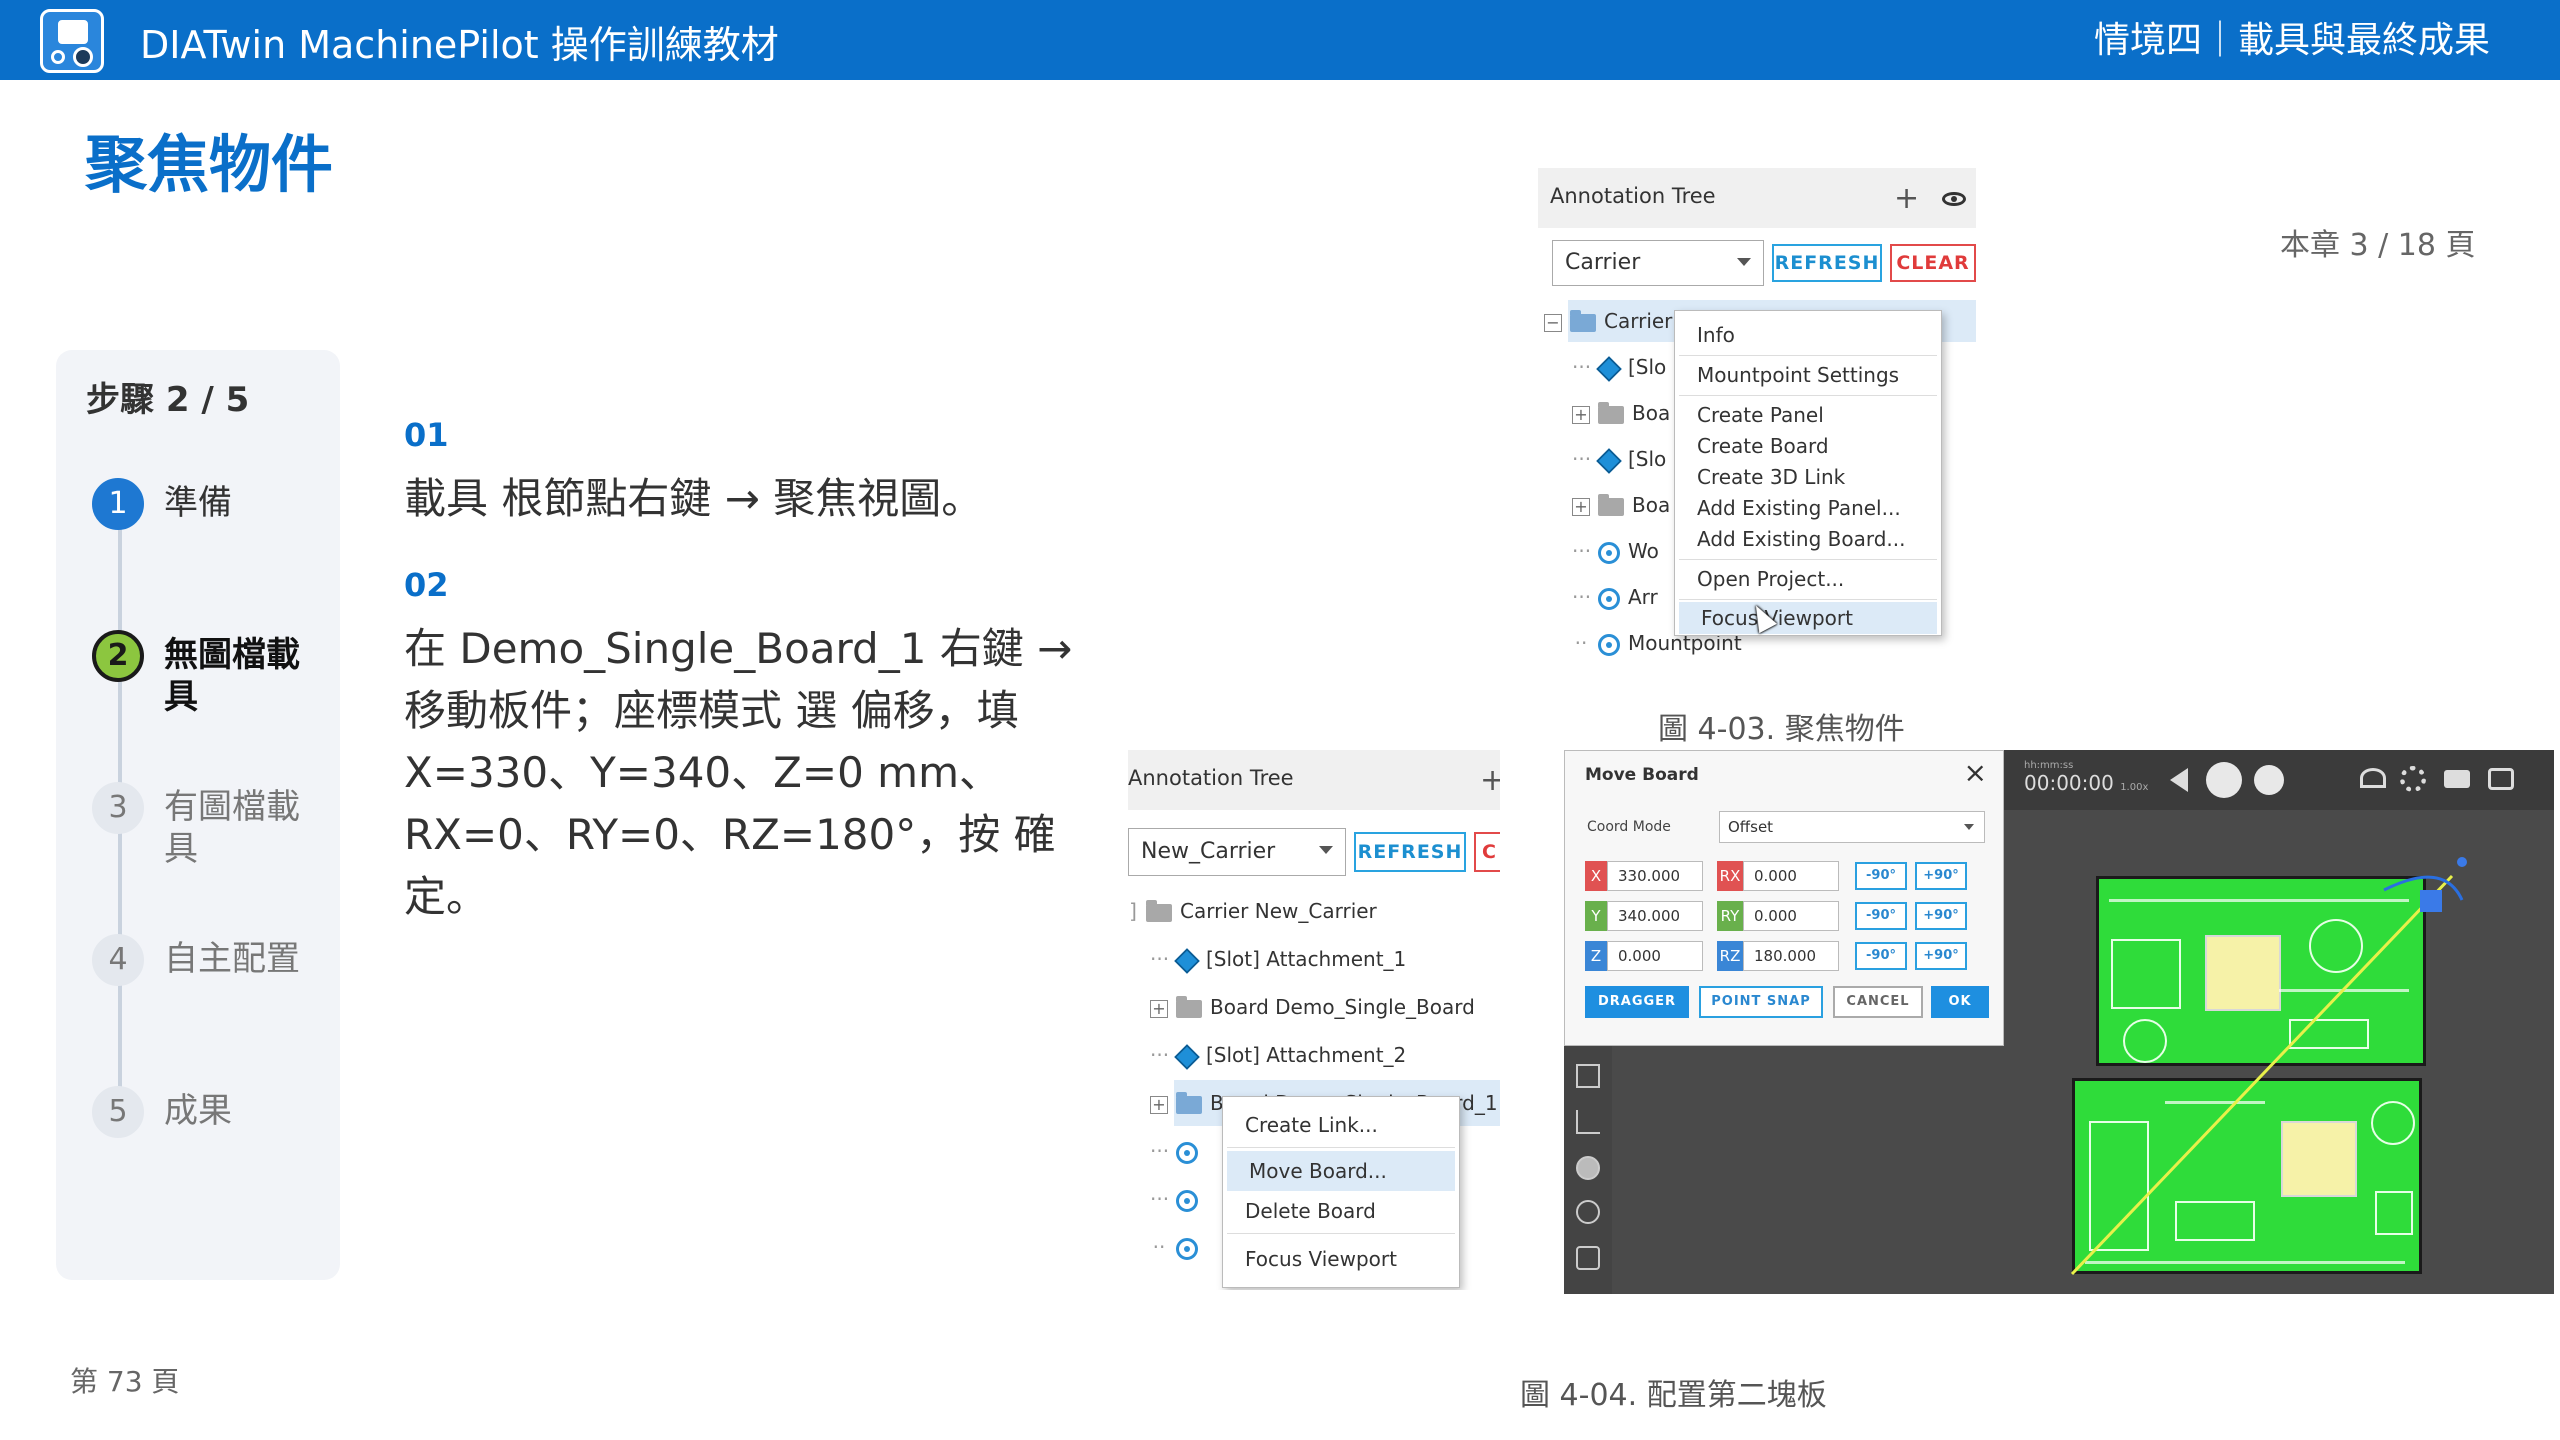  Describe the element at coordinates (1761, 1002) in the screenshot. I see `point-snap-button: POINT SNAP` at that location.